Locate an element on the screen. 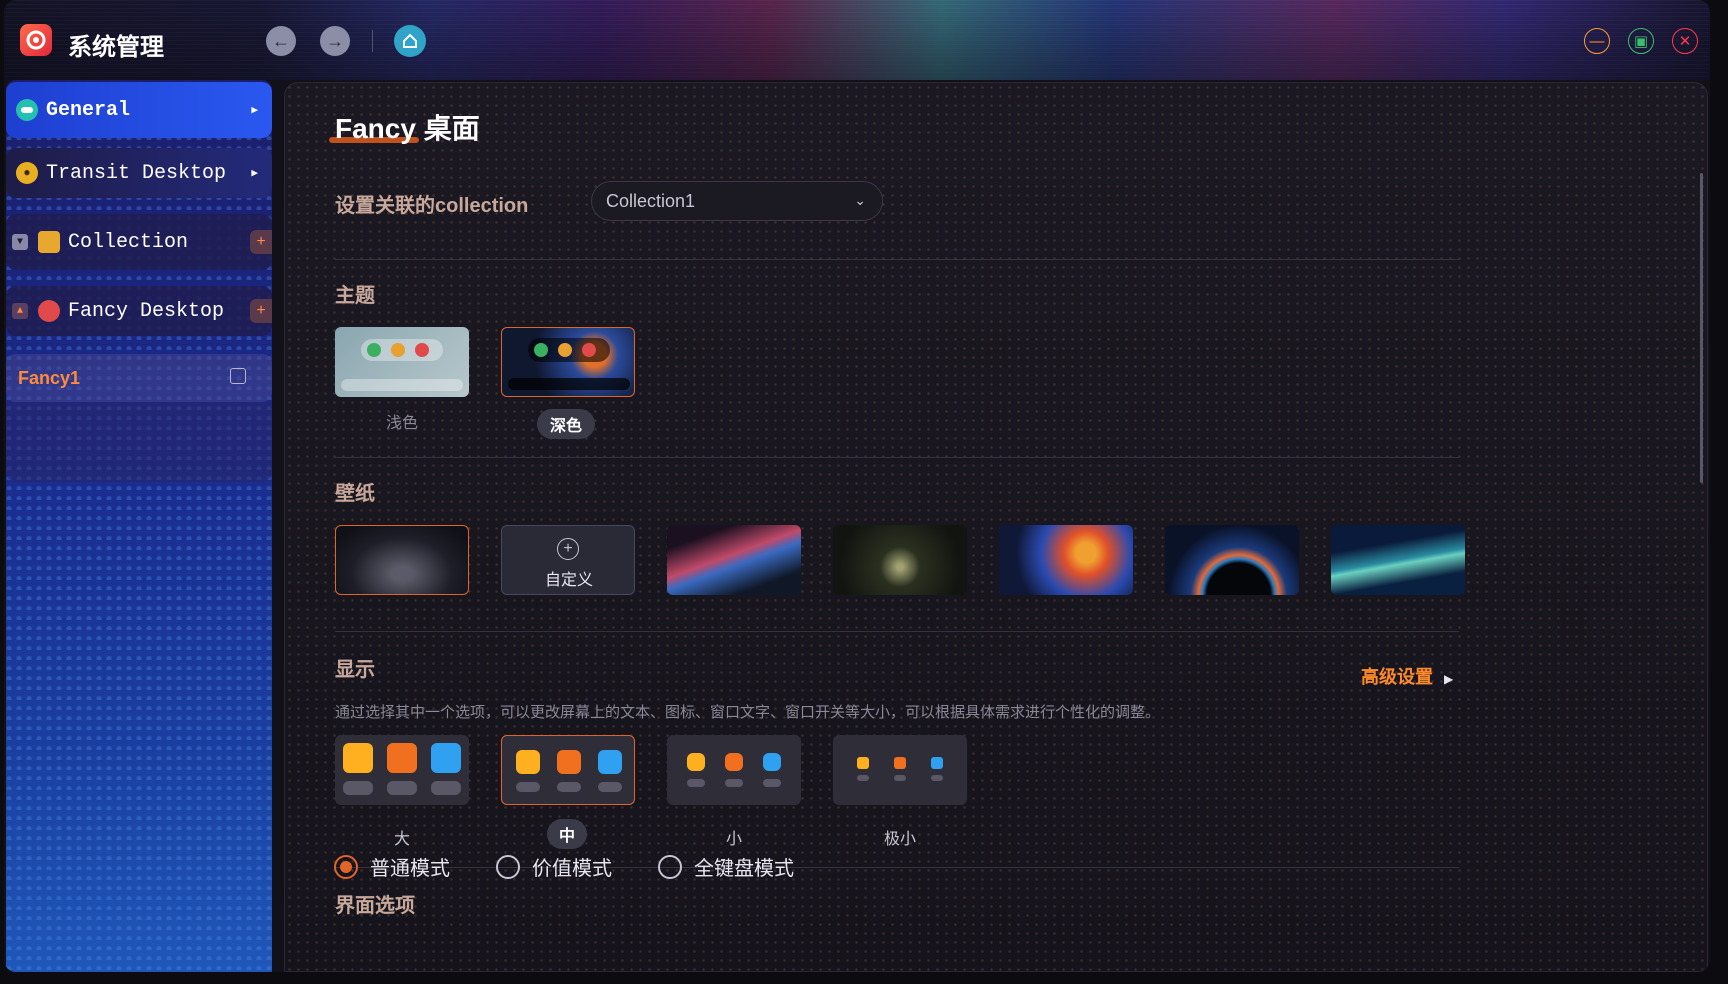 Image resolution: width=1728 pixels, height=984 pixels. sidebar-item-label: Collection is located at coordinates (128, 242).